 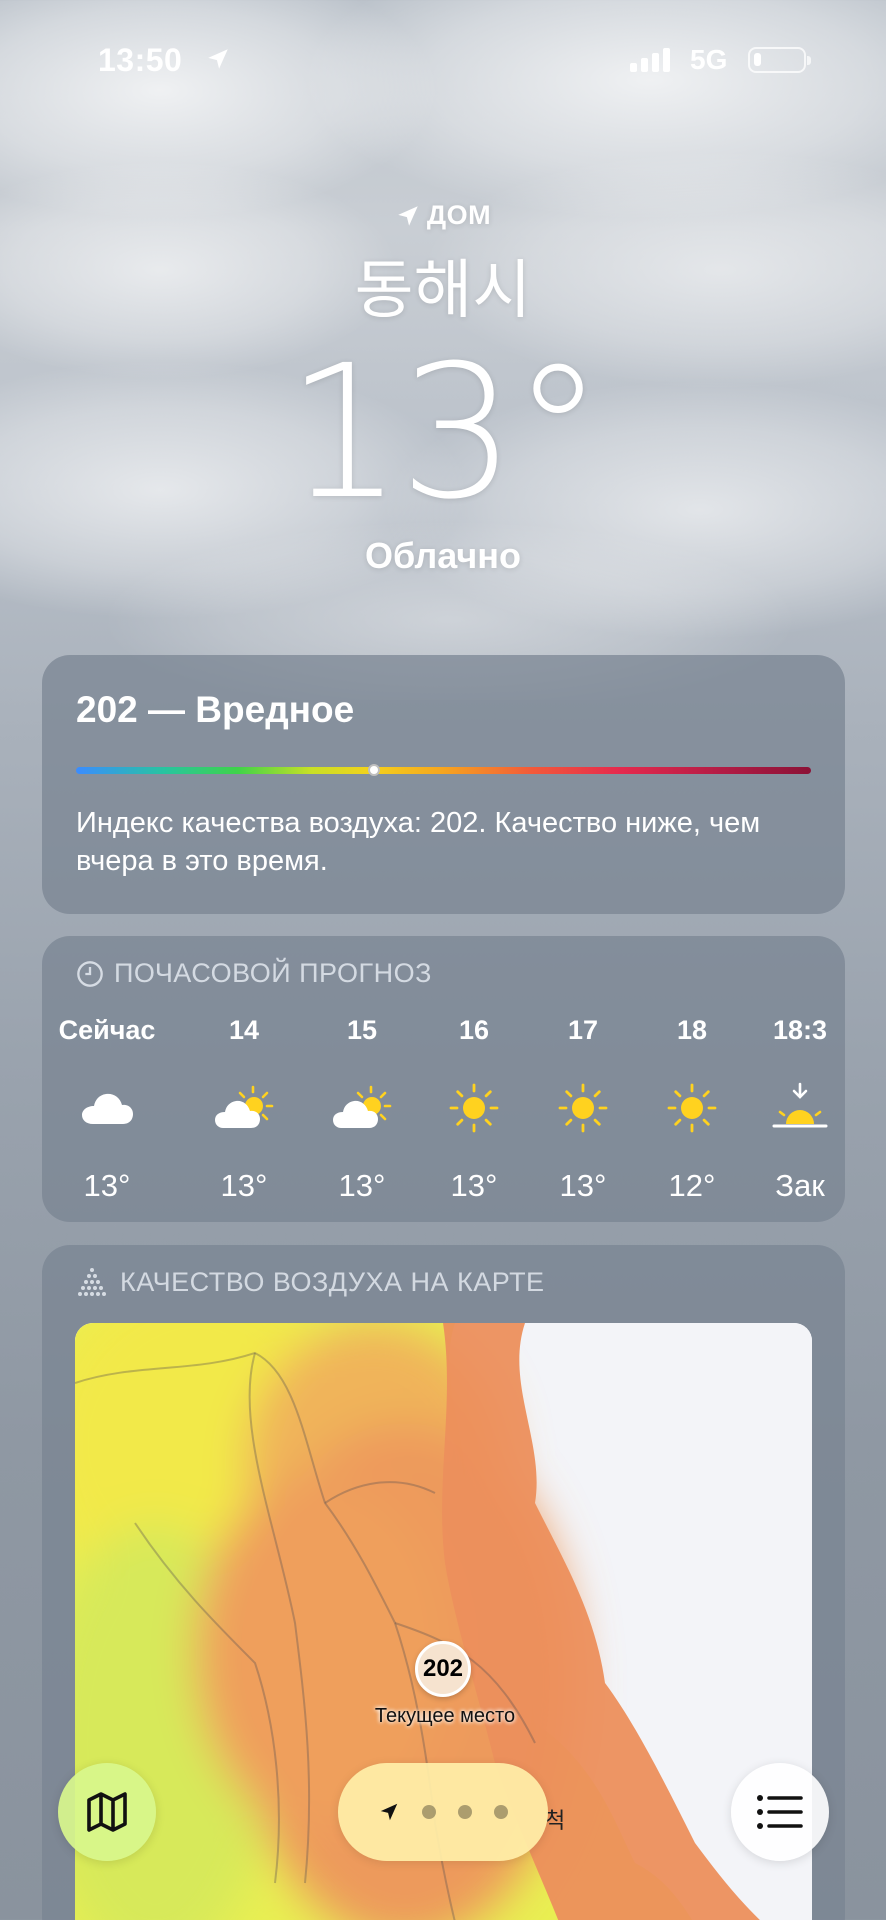 I want to click on hourly-item: 14 13°, so click(x=244, y=1107).